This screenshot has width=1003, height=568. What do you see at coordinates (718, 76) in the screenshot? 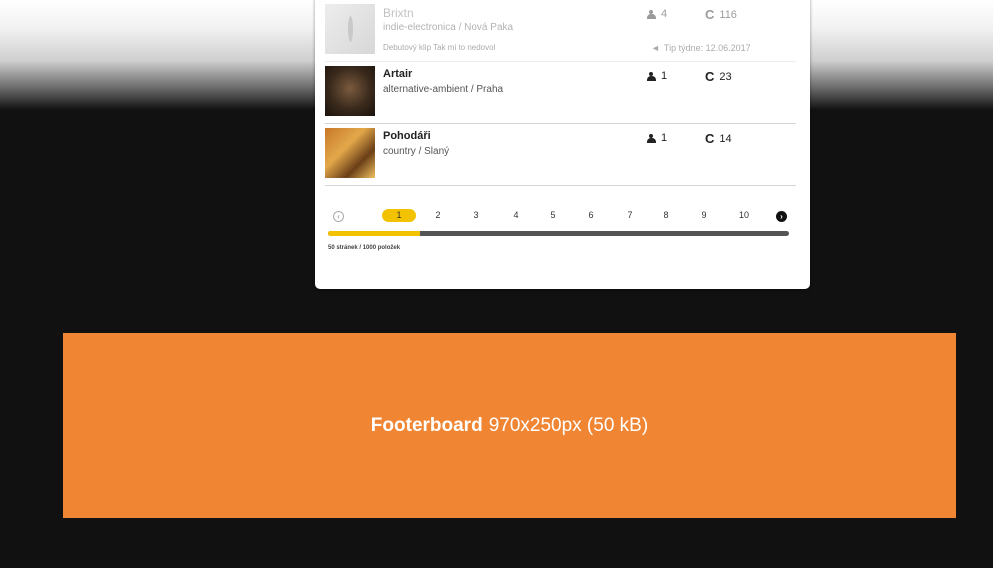
I see `plays-count: C 23` at bounding box center [718, 76].